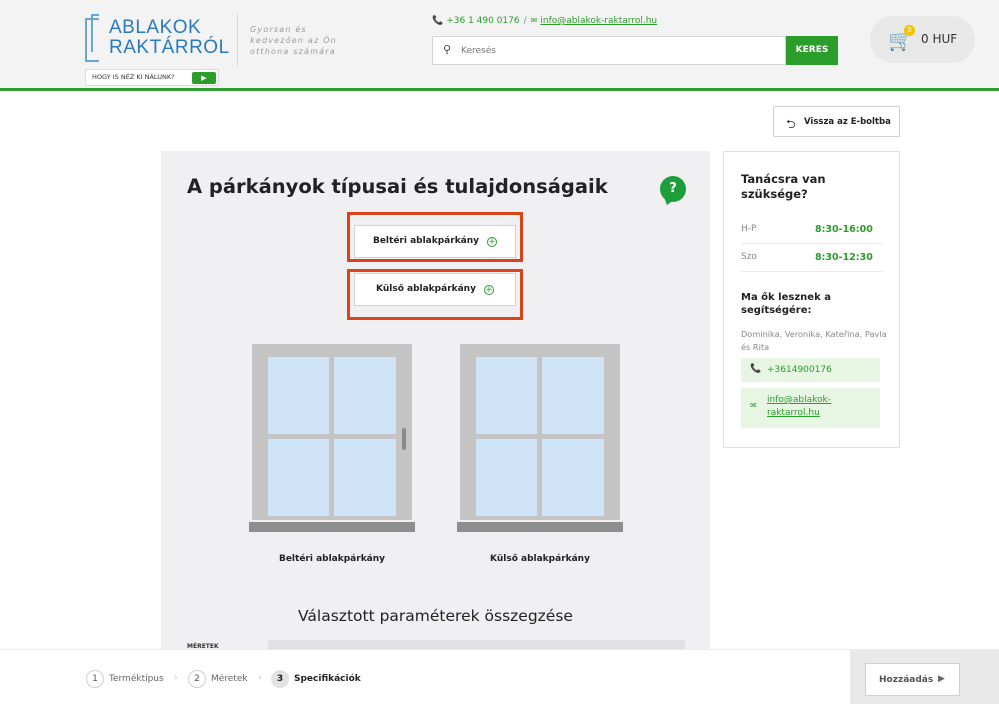 This screenshot has width=999, height=704. I want to click on back-to-shop-label: Vissza az E-boltba, so click(847, 122).